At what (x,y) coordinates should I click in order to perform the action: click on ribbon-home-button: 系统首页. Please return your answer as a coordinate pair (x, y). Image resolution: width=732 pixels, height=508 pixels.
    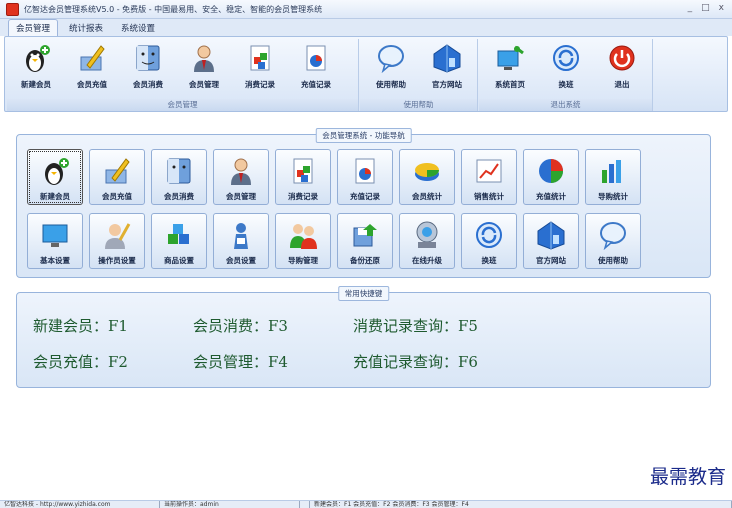
    Looking at the image, I should click on (510, 69).